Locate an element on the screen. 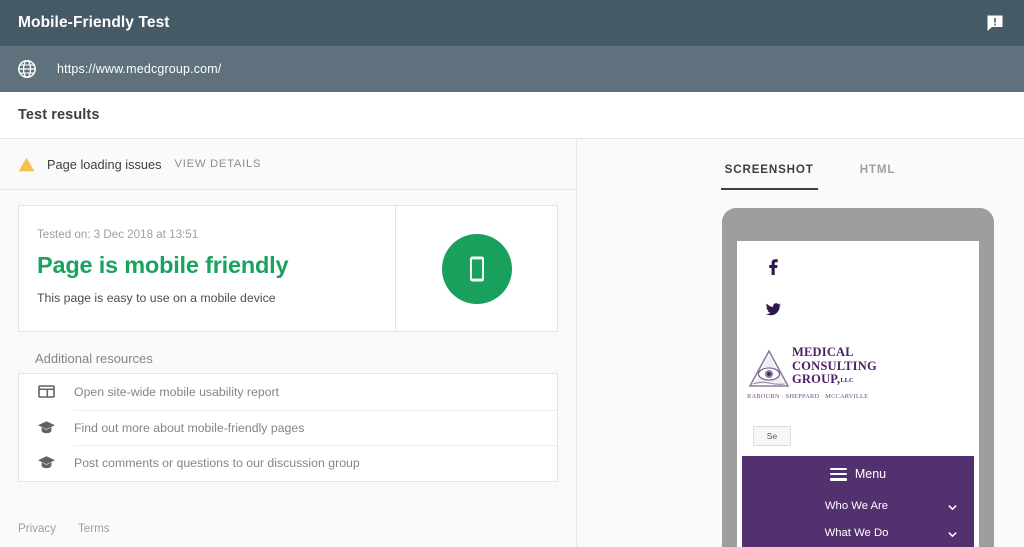  feedback-icon is located at coordinates (995, 23).